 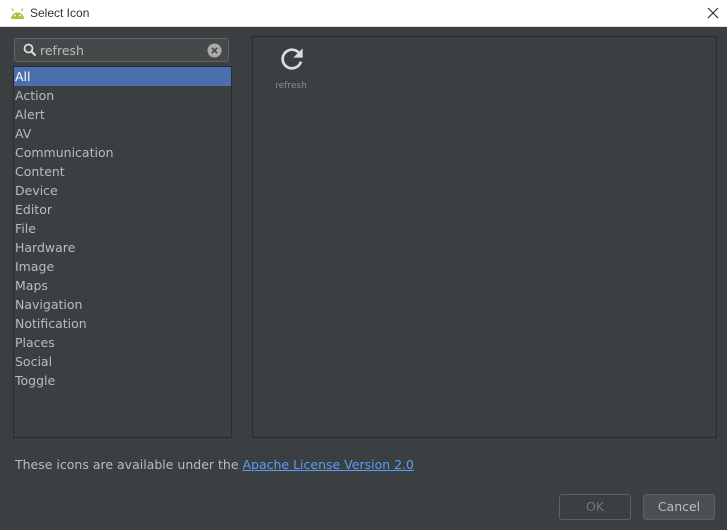 What do you see at coordinates (122, 133) in the screenshot?
I see `category-item-av: AV` at bounding box center [122, 133].